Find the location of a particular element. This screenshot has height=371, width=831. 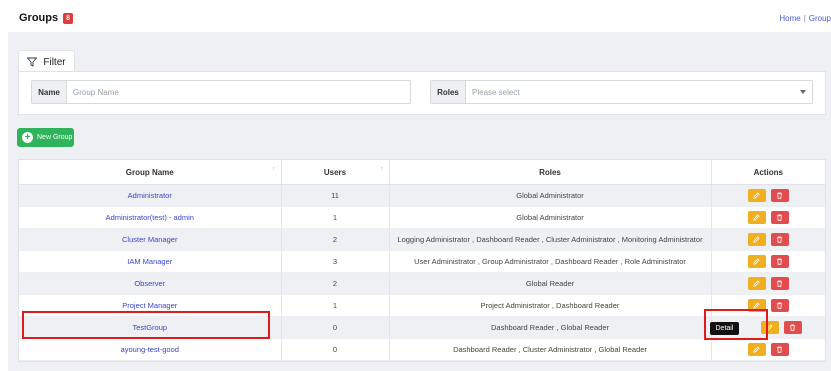

new-group-button: + New Group is located at coordinates (45, 137).